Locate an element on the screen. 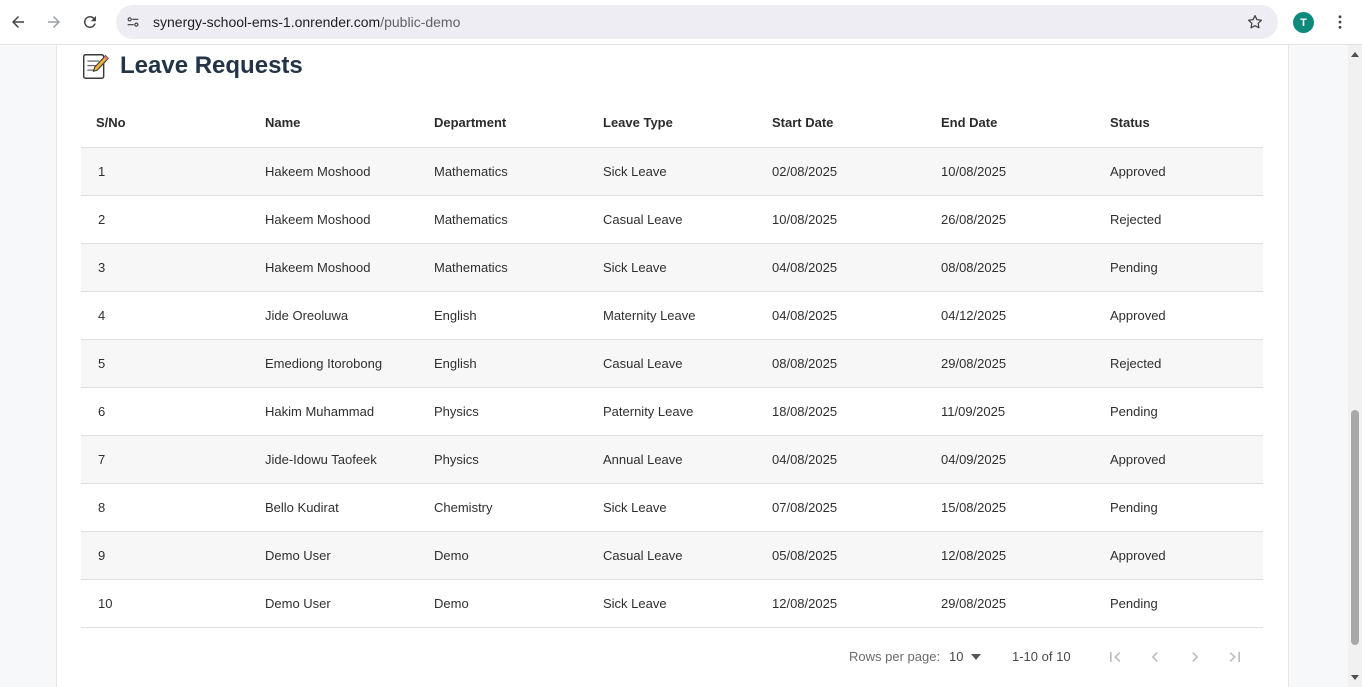 Image resolution: width=1362 pixels, height=687 pixels. column-header-name: Name is located at coordinates (334, 123).